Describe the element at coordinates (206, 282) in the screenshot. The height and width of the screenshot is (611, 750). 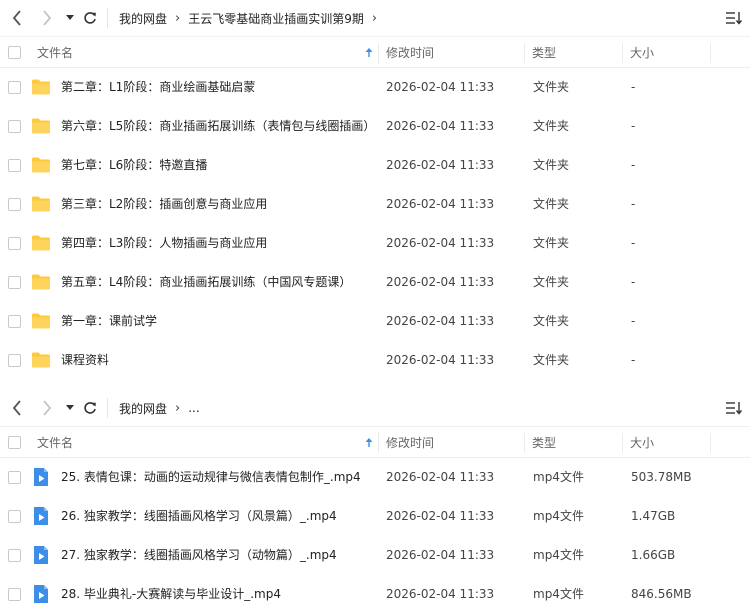
I see `file-name: 第五章：L4阶段：商业插画拓展训练（中国风专题课）` at that location.